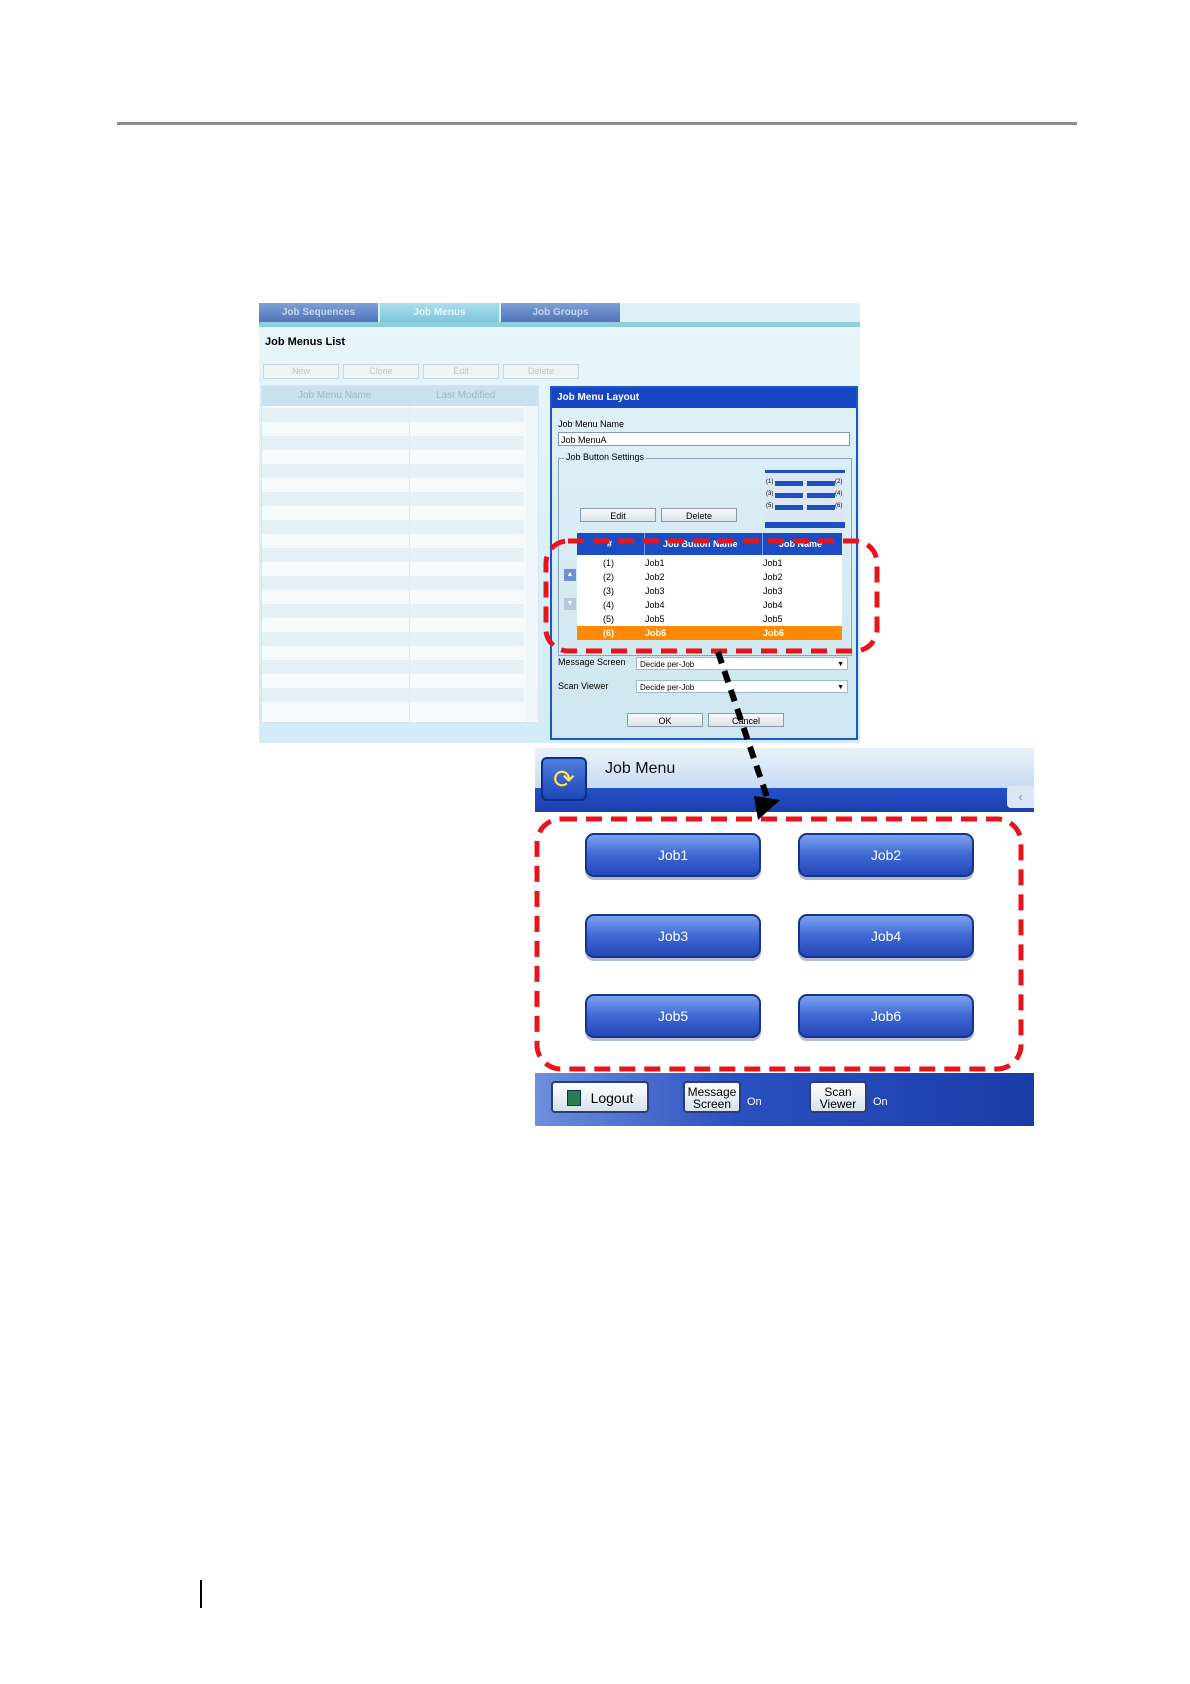 This screenshot has width=1190, height=1684. I want to click on cancel-button: Cancel, so click(746, 720).